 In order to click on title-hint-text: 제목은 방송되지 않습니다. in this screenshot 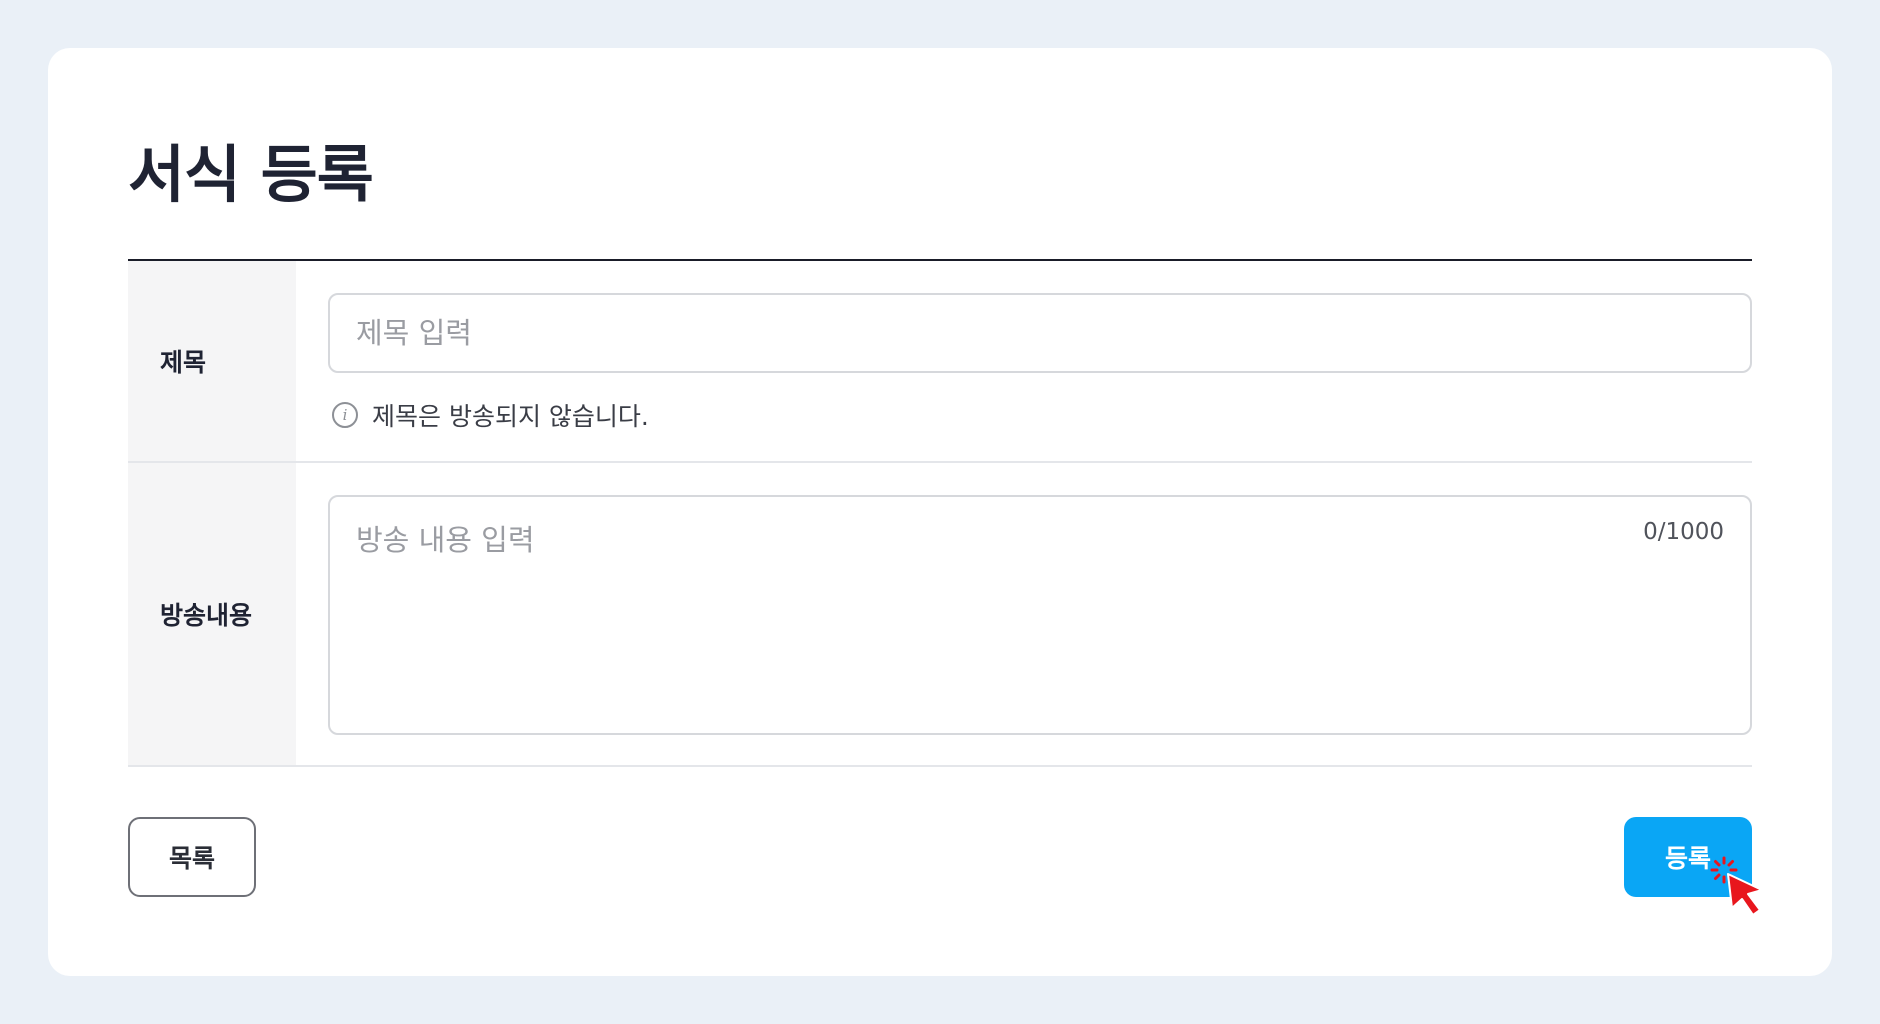, I will do `click(510, 416)`.